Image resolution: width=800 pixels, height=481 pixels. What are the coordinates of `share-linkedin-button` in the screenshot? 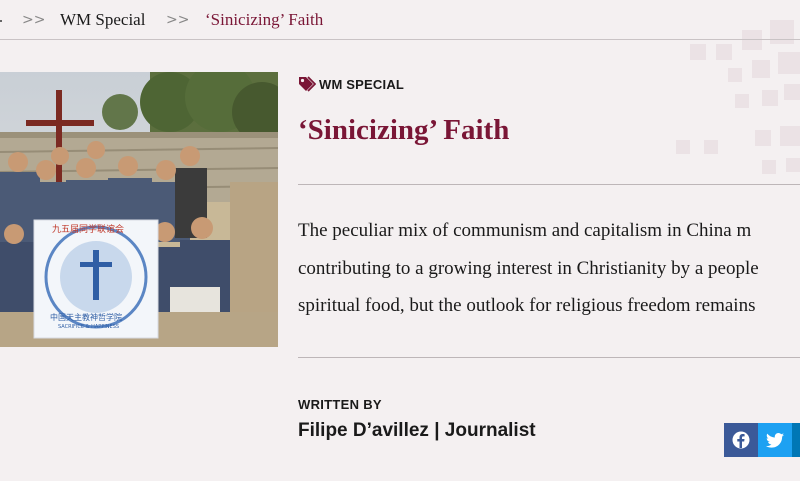 It's located at (796, 440).